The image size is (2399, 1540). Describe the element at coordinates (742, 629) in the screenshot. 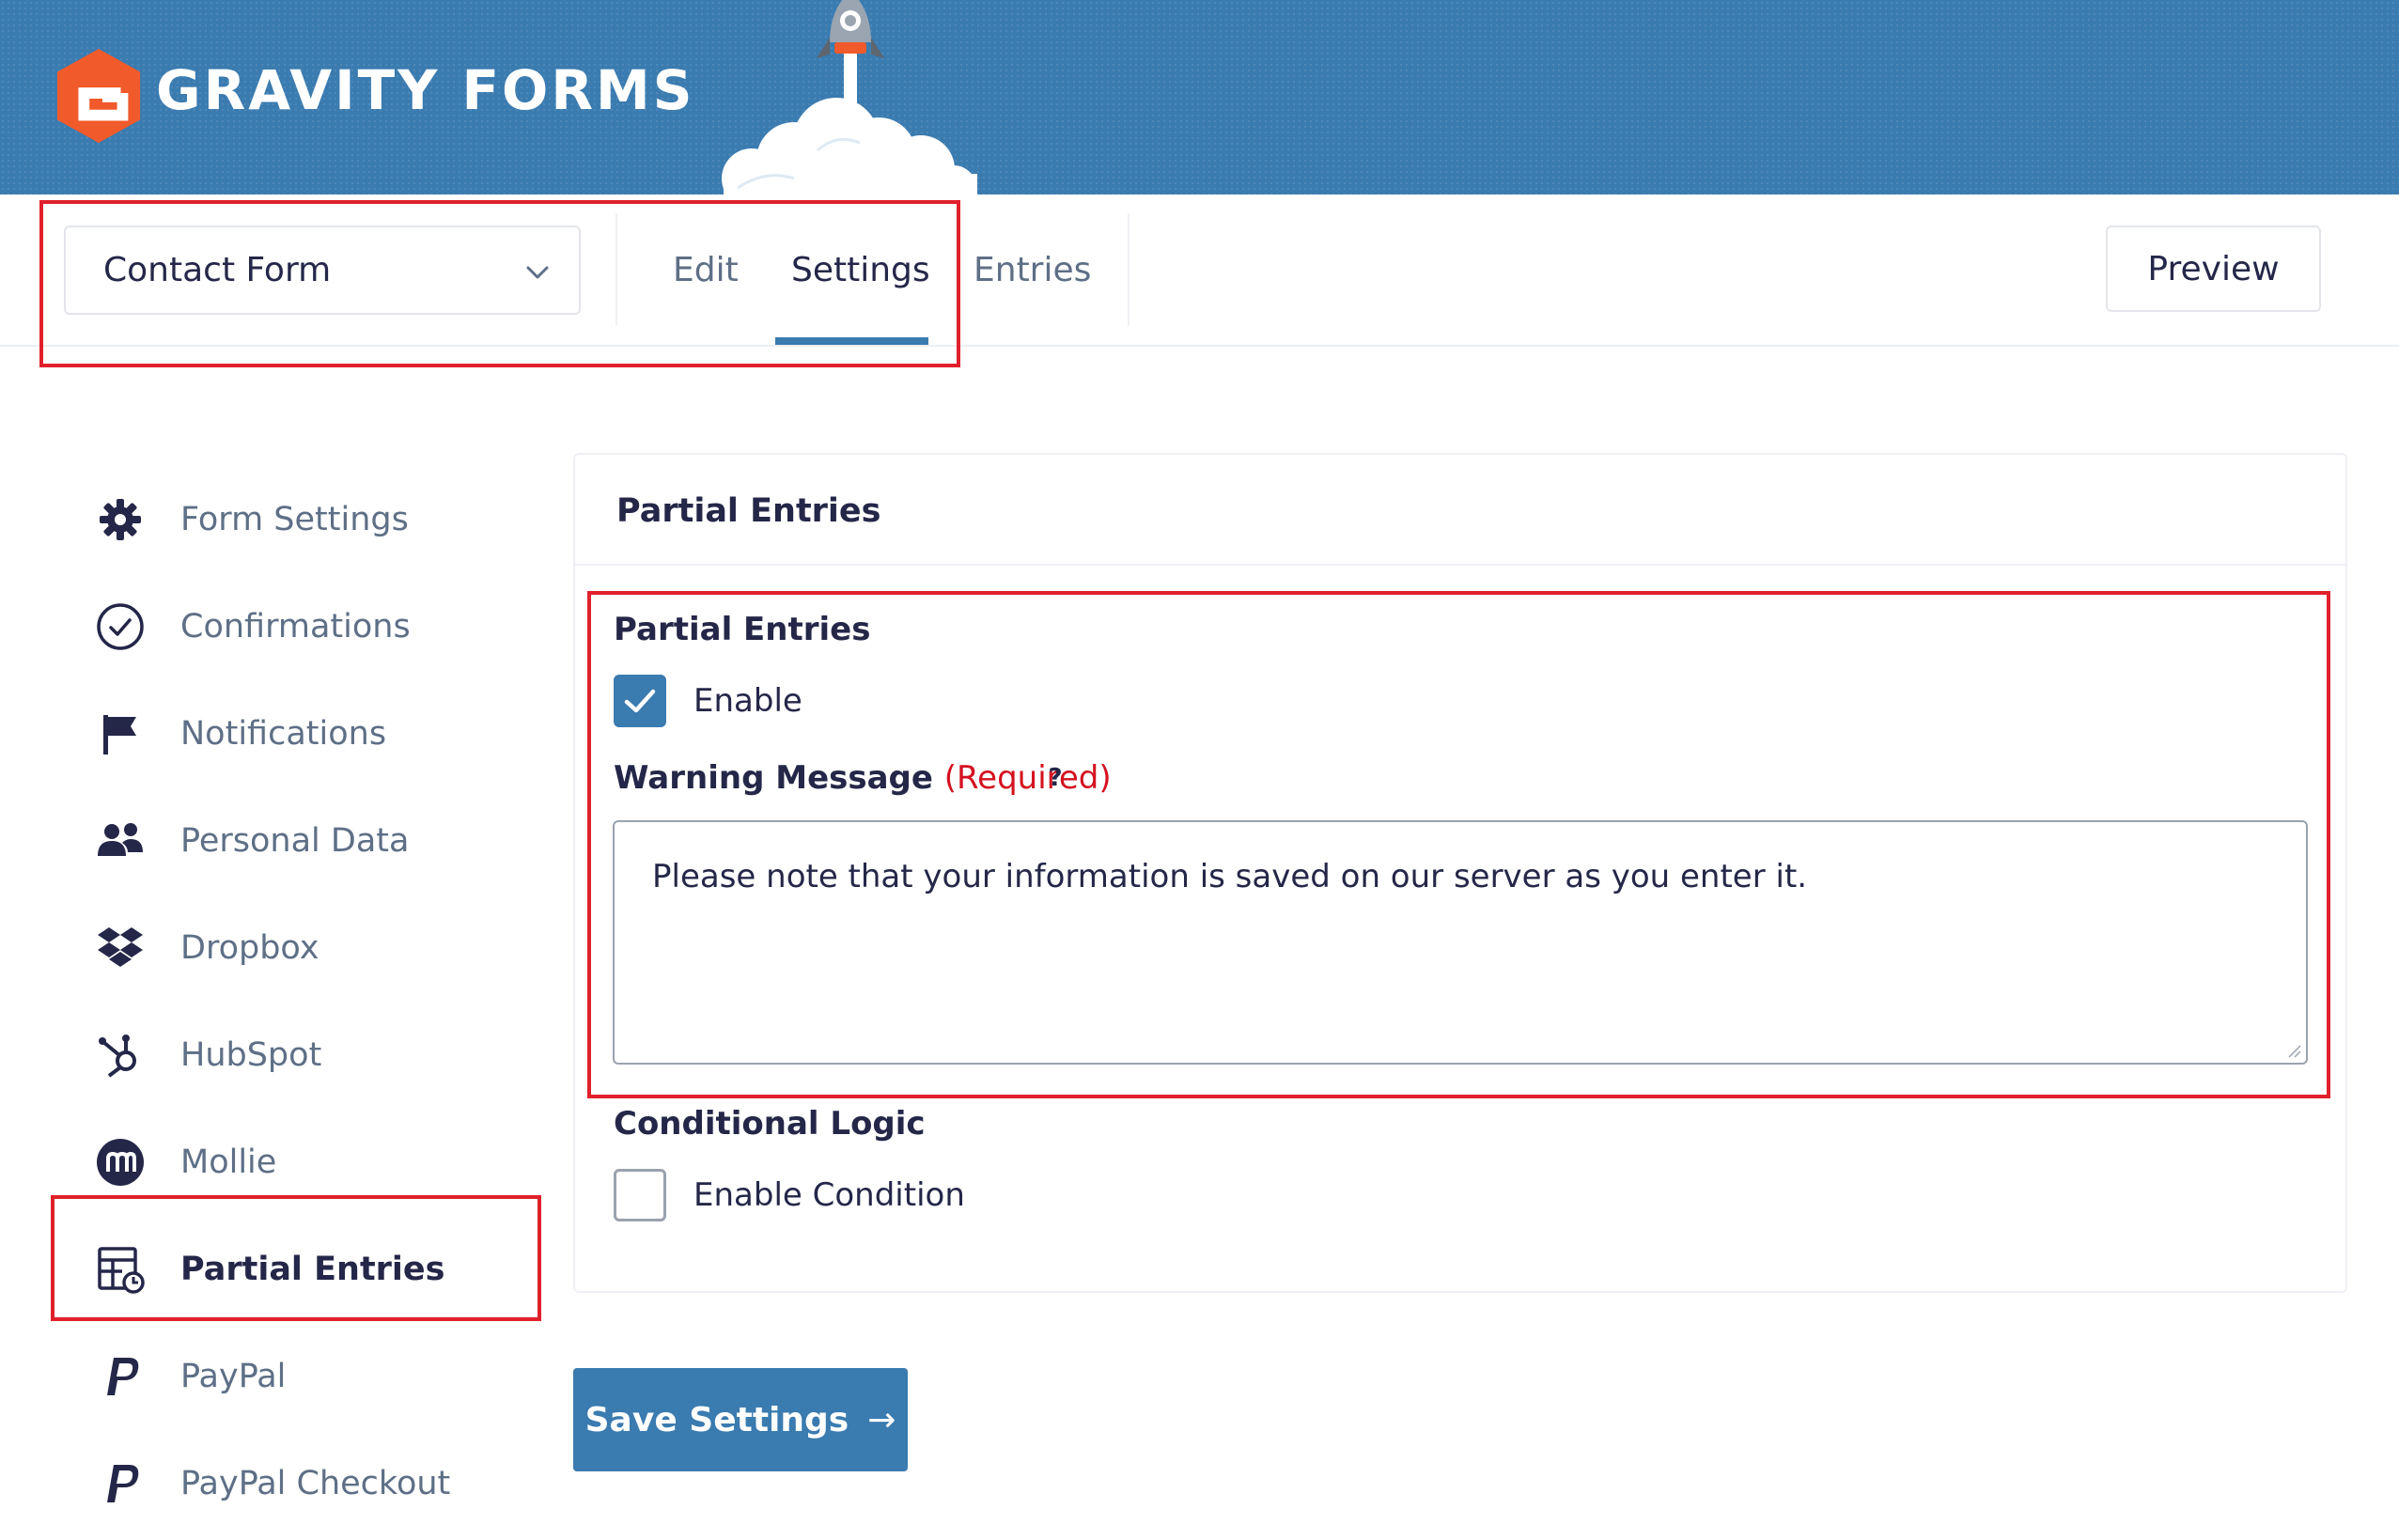

I see `partial-entries-label: Partial Entries` at that location.